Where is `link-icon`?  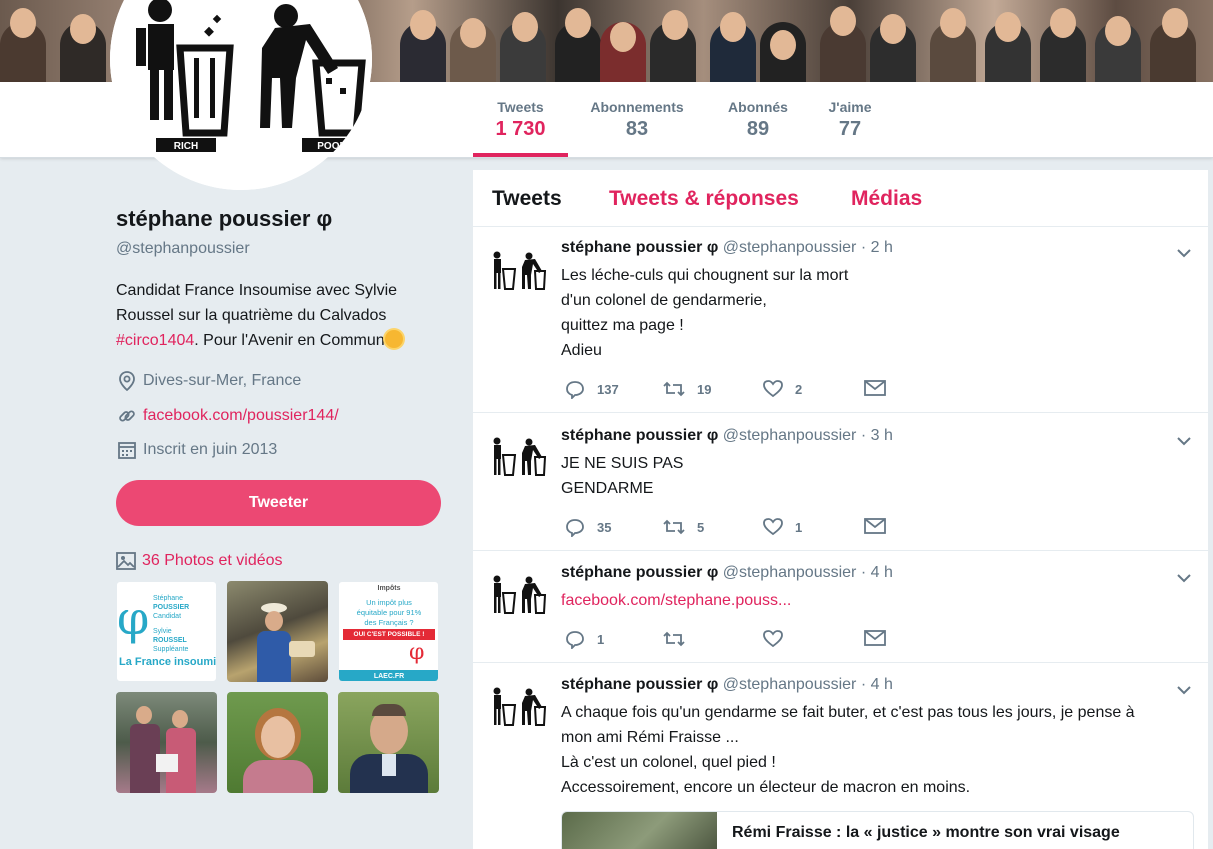
link-icon is located at coordinates (127, 416).